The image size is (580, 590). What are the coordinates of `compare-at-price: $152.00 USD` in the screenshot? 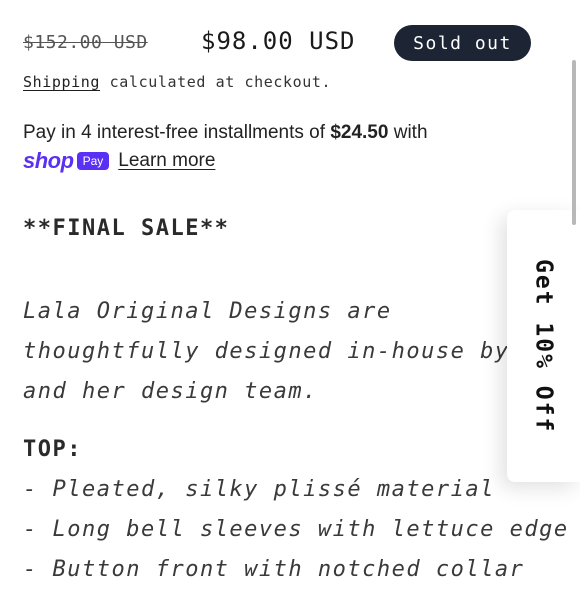 It's located at (85, 42).